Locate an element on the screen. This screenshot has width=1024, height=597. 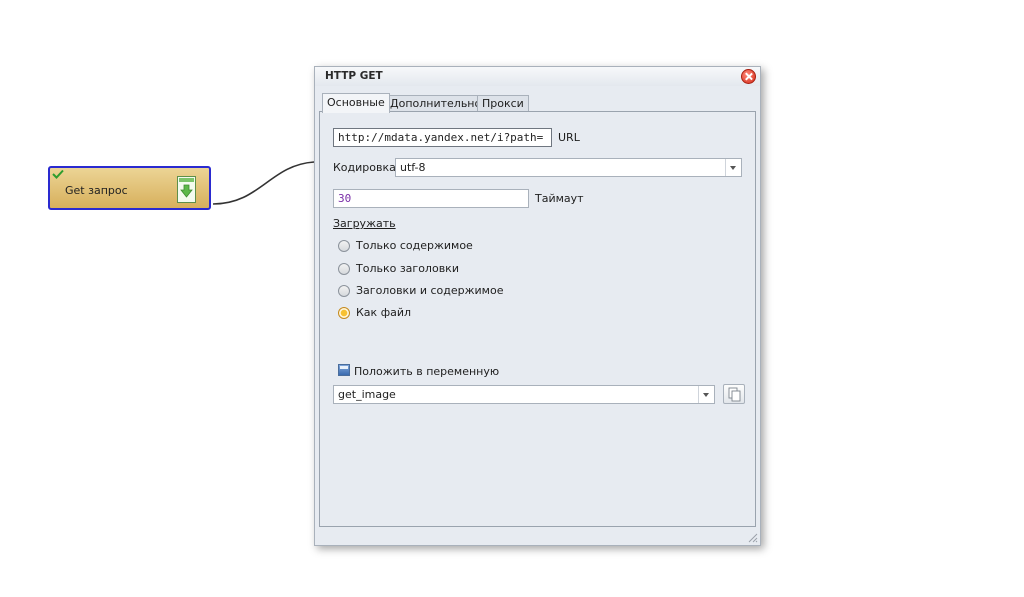
encoding-select: utf-8 is located at coordinates (568, 167).